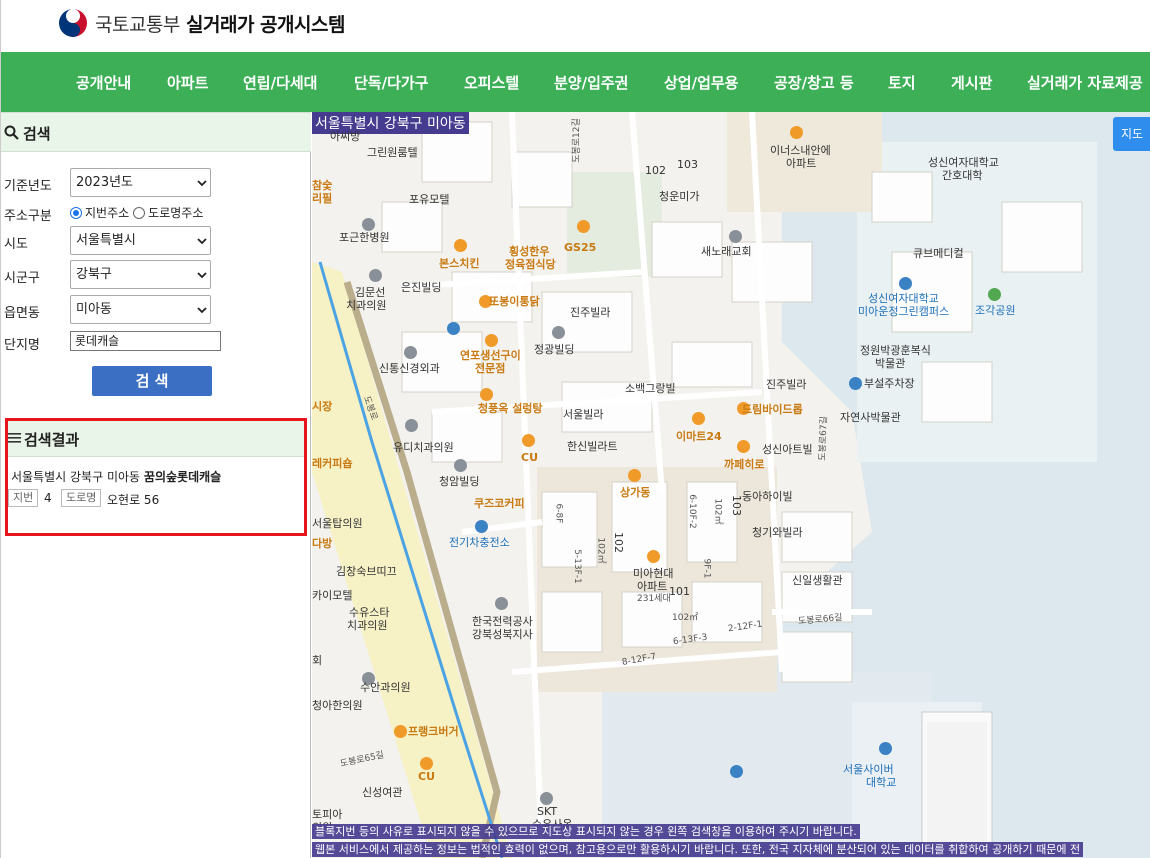 This screenshot has height=858, width=1150. What do you see at coordinates (814, 82) in the screenshot?
I see `nav-item-factory: 공장/창고 등` at bounding box center [814, 82].